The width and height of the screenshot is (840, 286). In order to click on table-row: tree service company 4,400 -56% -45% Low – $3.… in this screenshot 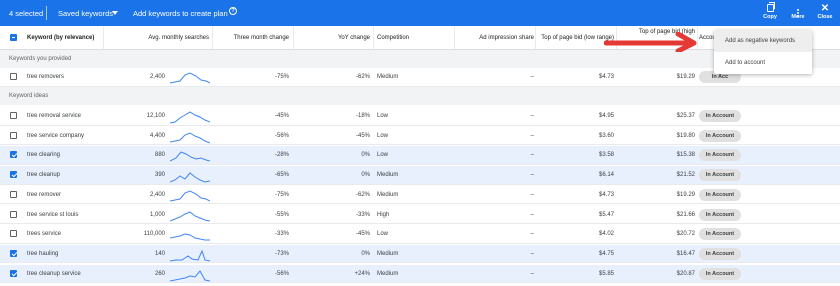, I will do `click(420, 136)`.